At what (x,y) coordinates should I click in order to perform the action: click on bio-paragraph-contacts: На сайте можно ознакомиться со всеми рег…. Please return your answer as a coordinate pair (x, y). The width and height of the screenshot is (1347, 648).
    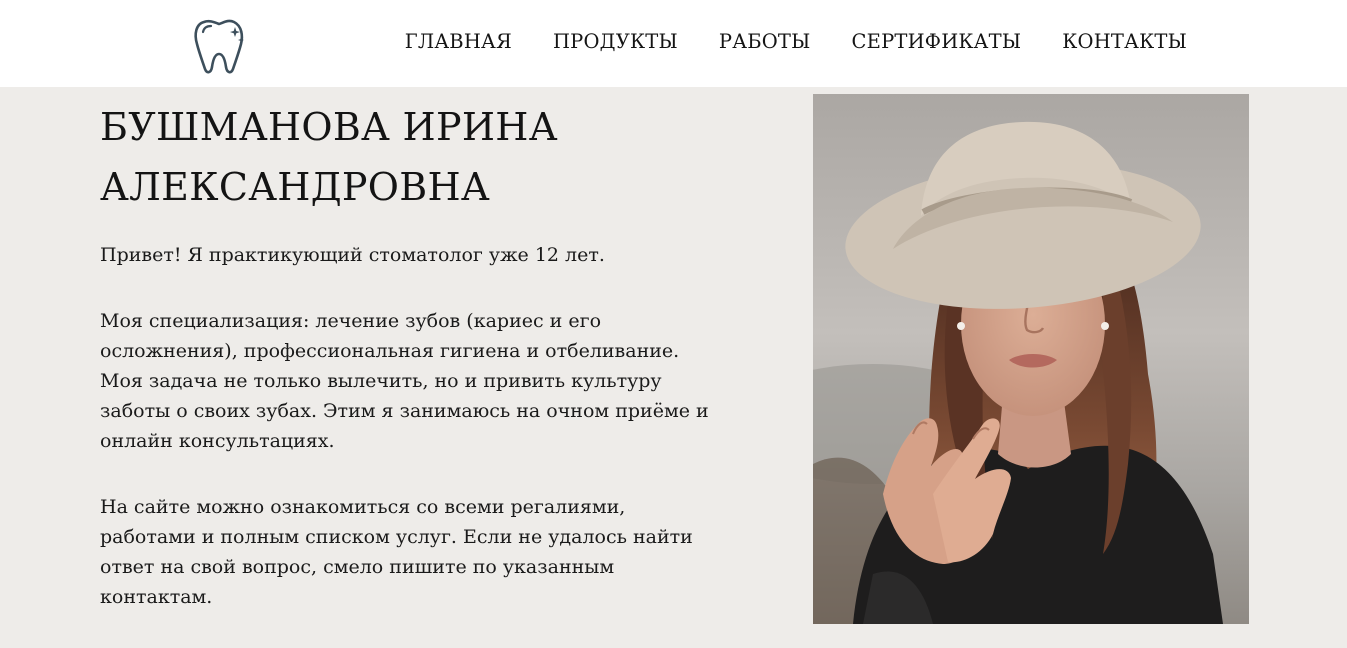
    Looking at the image, I should click on (415, 552).